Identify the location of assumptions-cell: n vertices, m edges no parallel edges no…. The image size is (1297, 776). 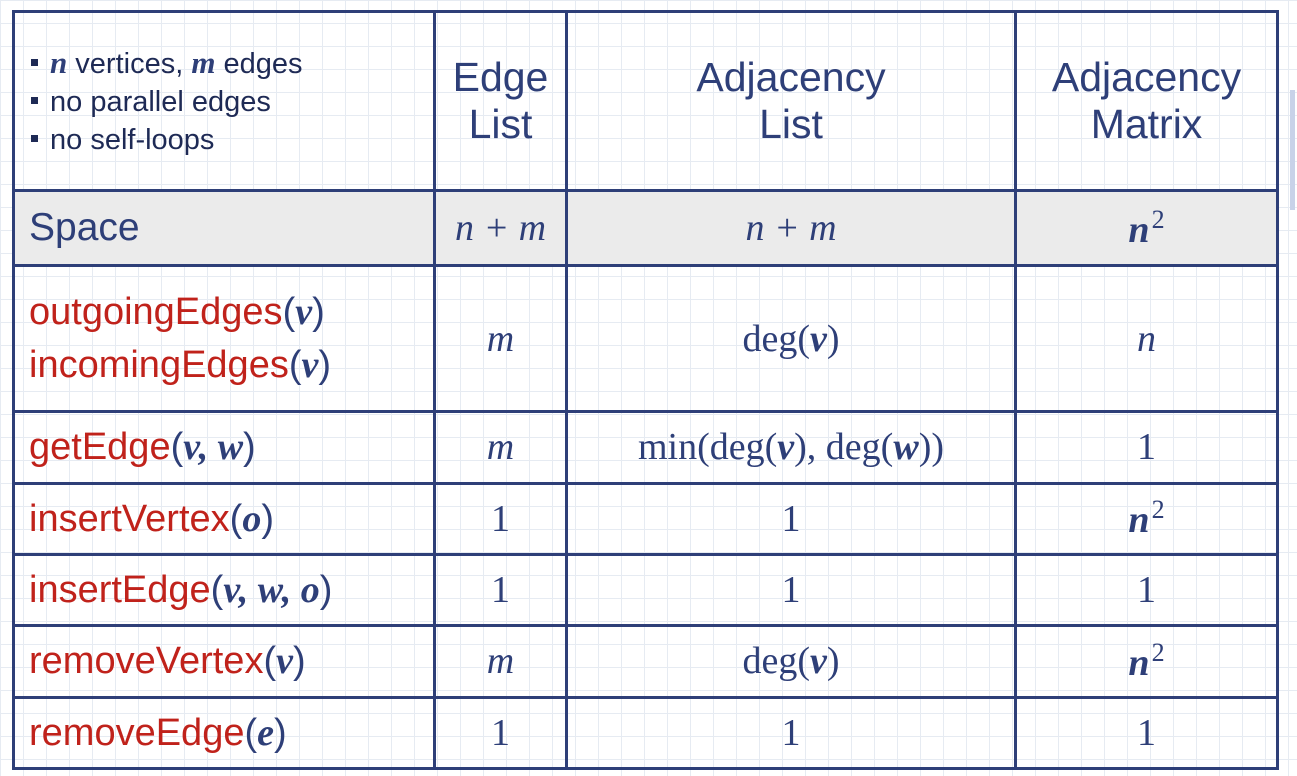
(224, 101).